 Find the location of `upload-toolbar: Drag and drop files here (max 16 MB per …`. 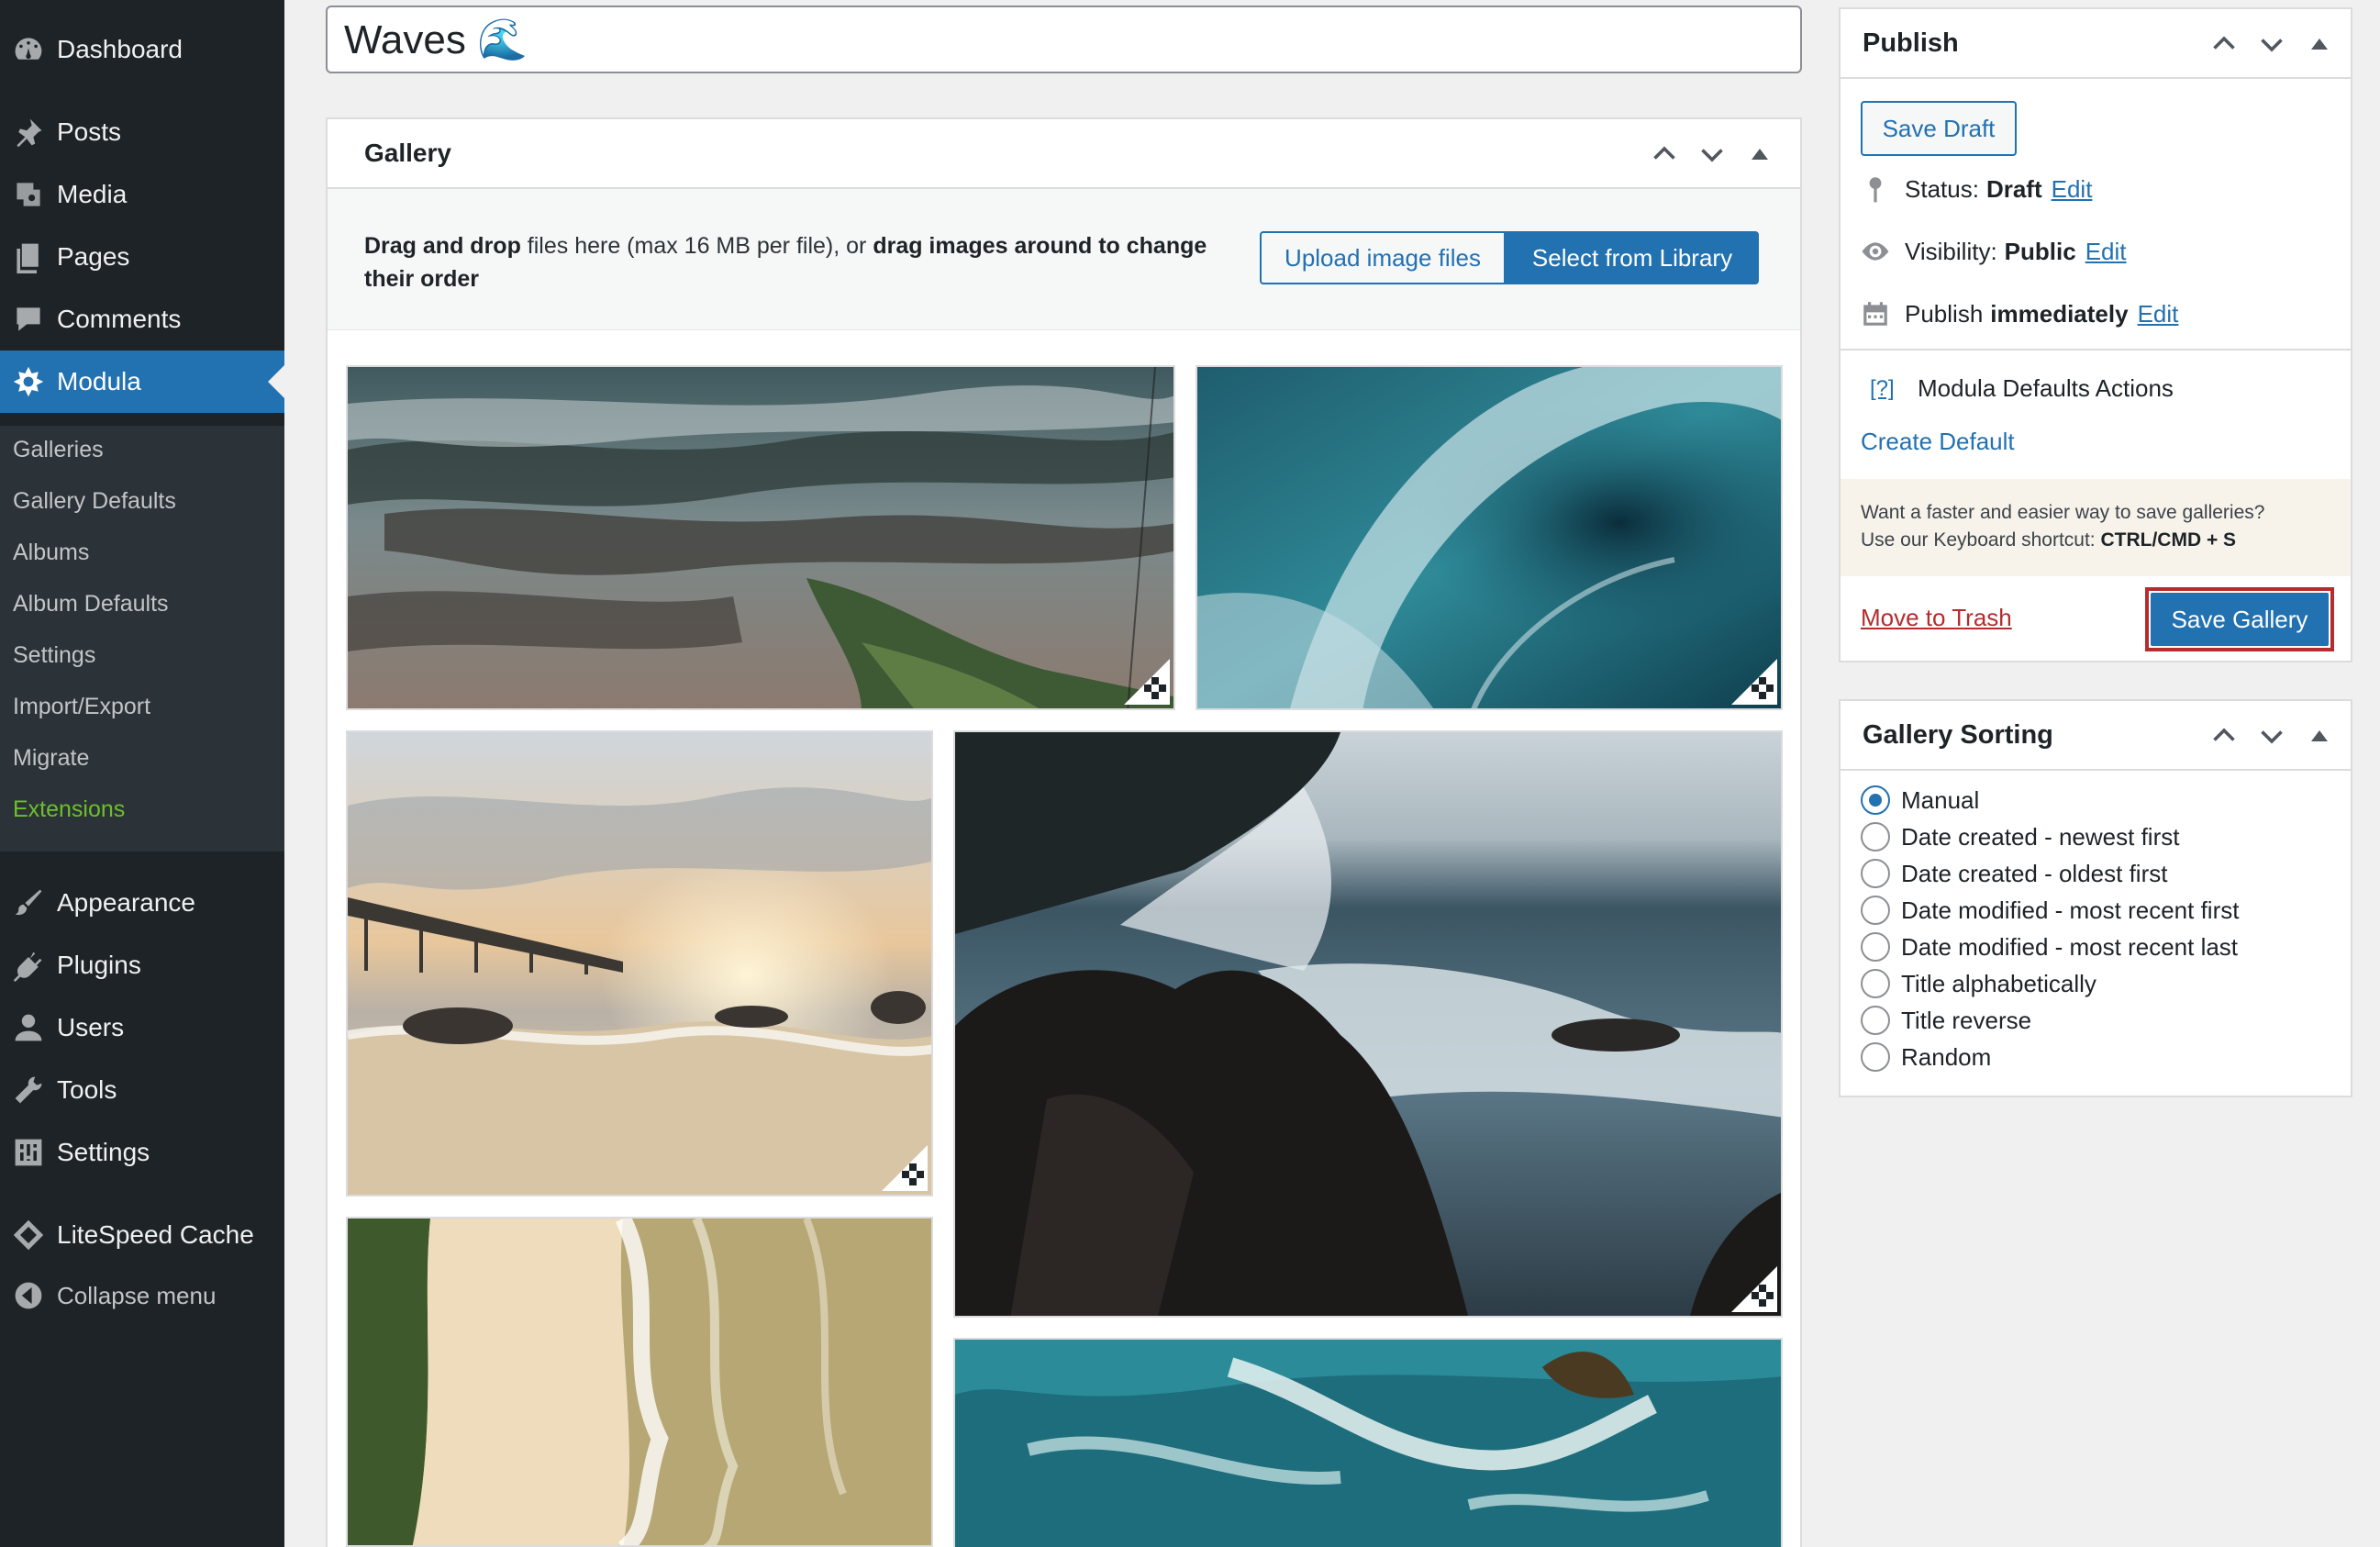

upload-toolbar: Drag and drop files here (max 16 MB per … is located at coordinates (1064, 259).